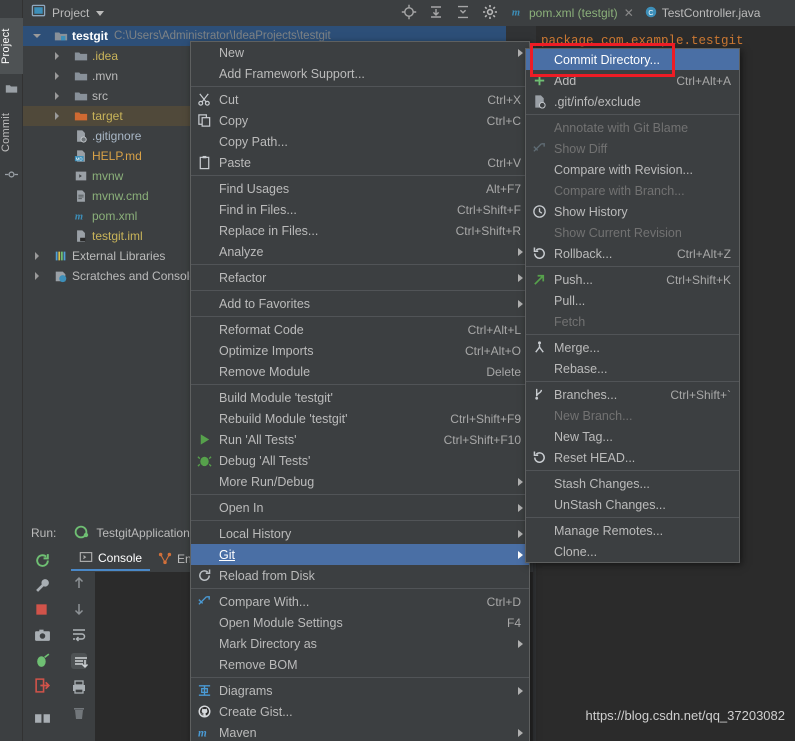 The image size is (795, 741). Describe the element at coordinates (360, 439) in the screenshot. I see `menu-item-run-all-tests: Run 'All Tests' Ctrl+Shift+F10` at that location.